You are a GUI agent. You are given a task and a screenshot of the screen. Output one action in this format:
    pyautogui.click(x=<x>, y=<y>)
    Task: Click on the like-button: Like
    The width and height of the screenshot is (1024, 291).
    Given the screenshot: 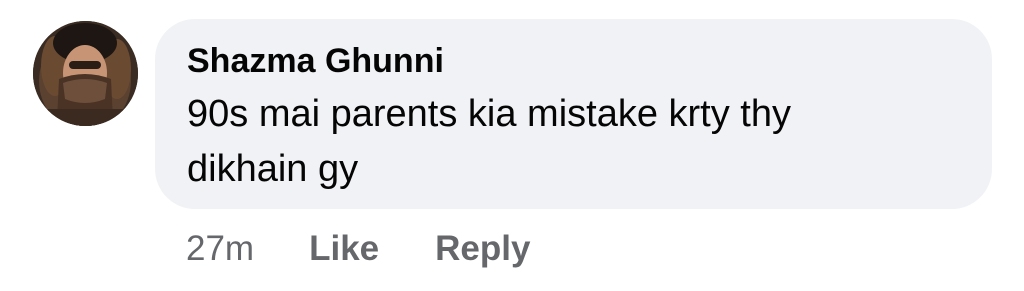 What is the action you would take?
    pyautogui.click(x=344, y=249)
    